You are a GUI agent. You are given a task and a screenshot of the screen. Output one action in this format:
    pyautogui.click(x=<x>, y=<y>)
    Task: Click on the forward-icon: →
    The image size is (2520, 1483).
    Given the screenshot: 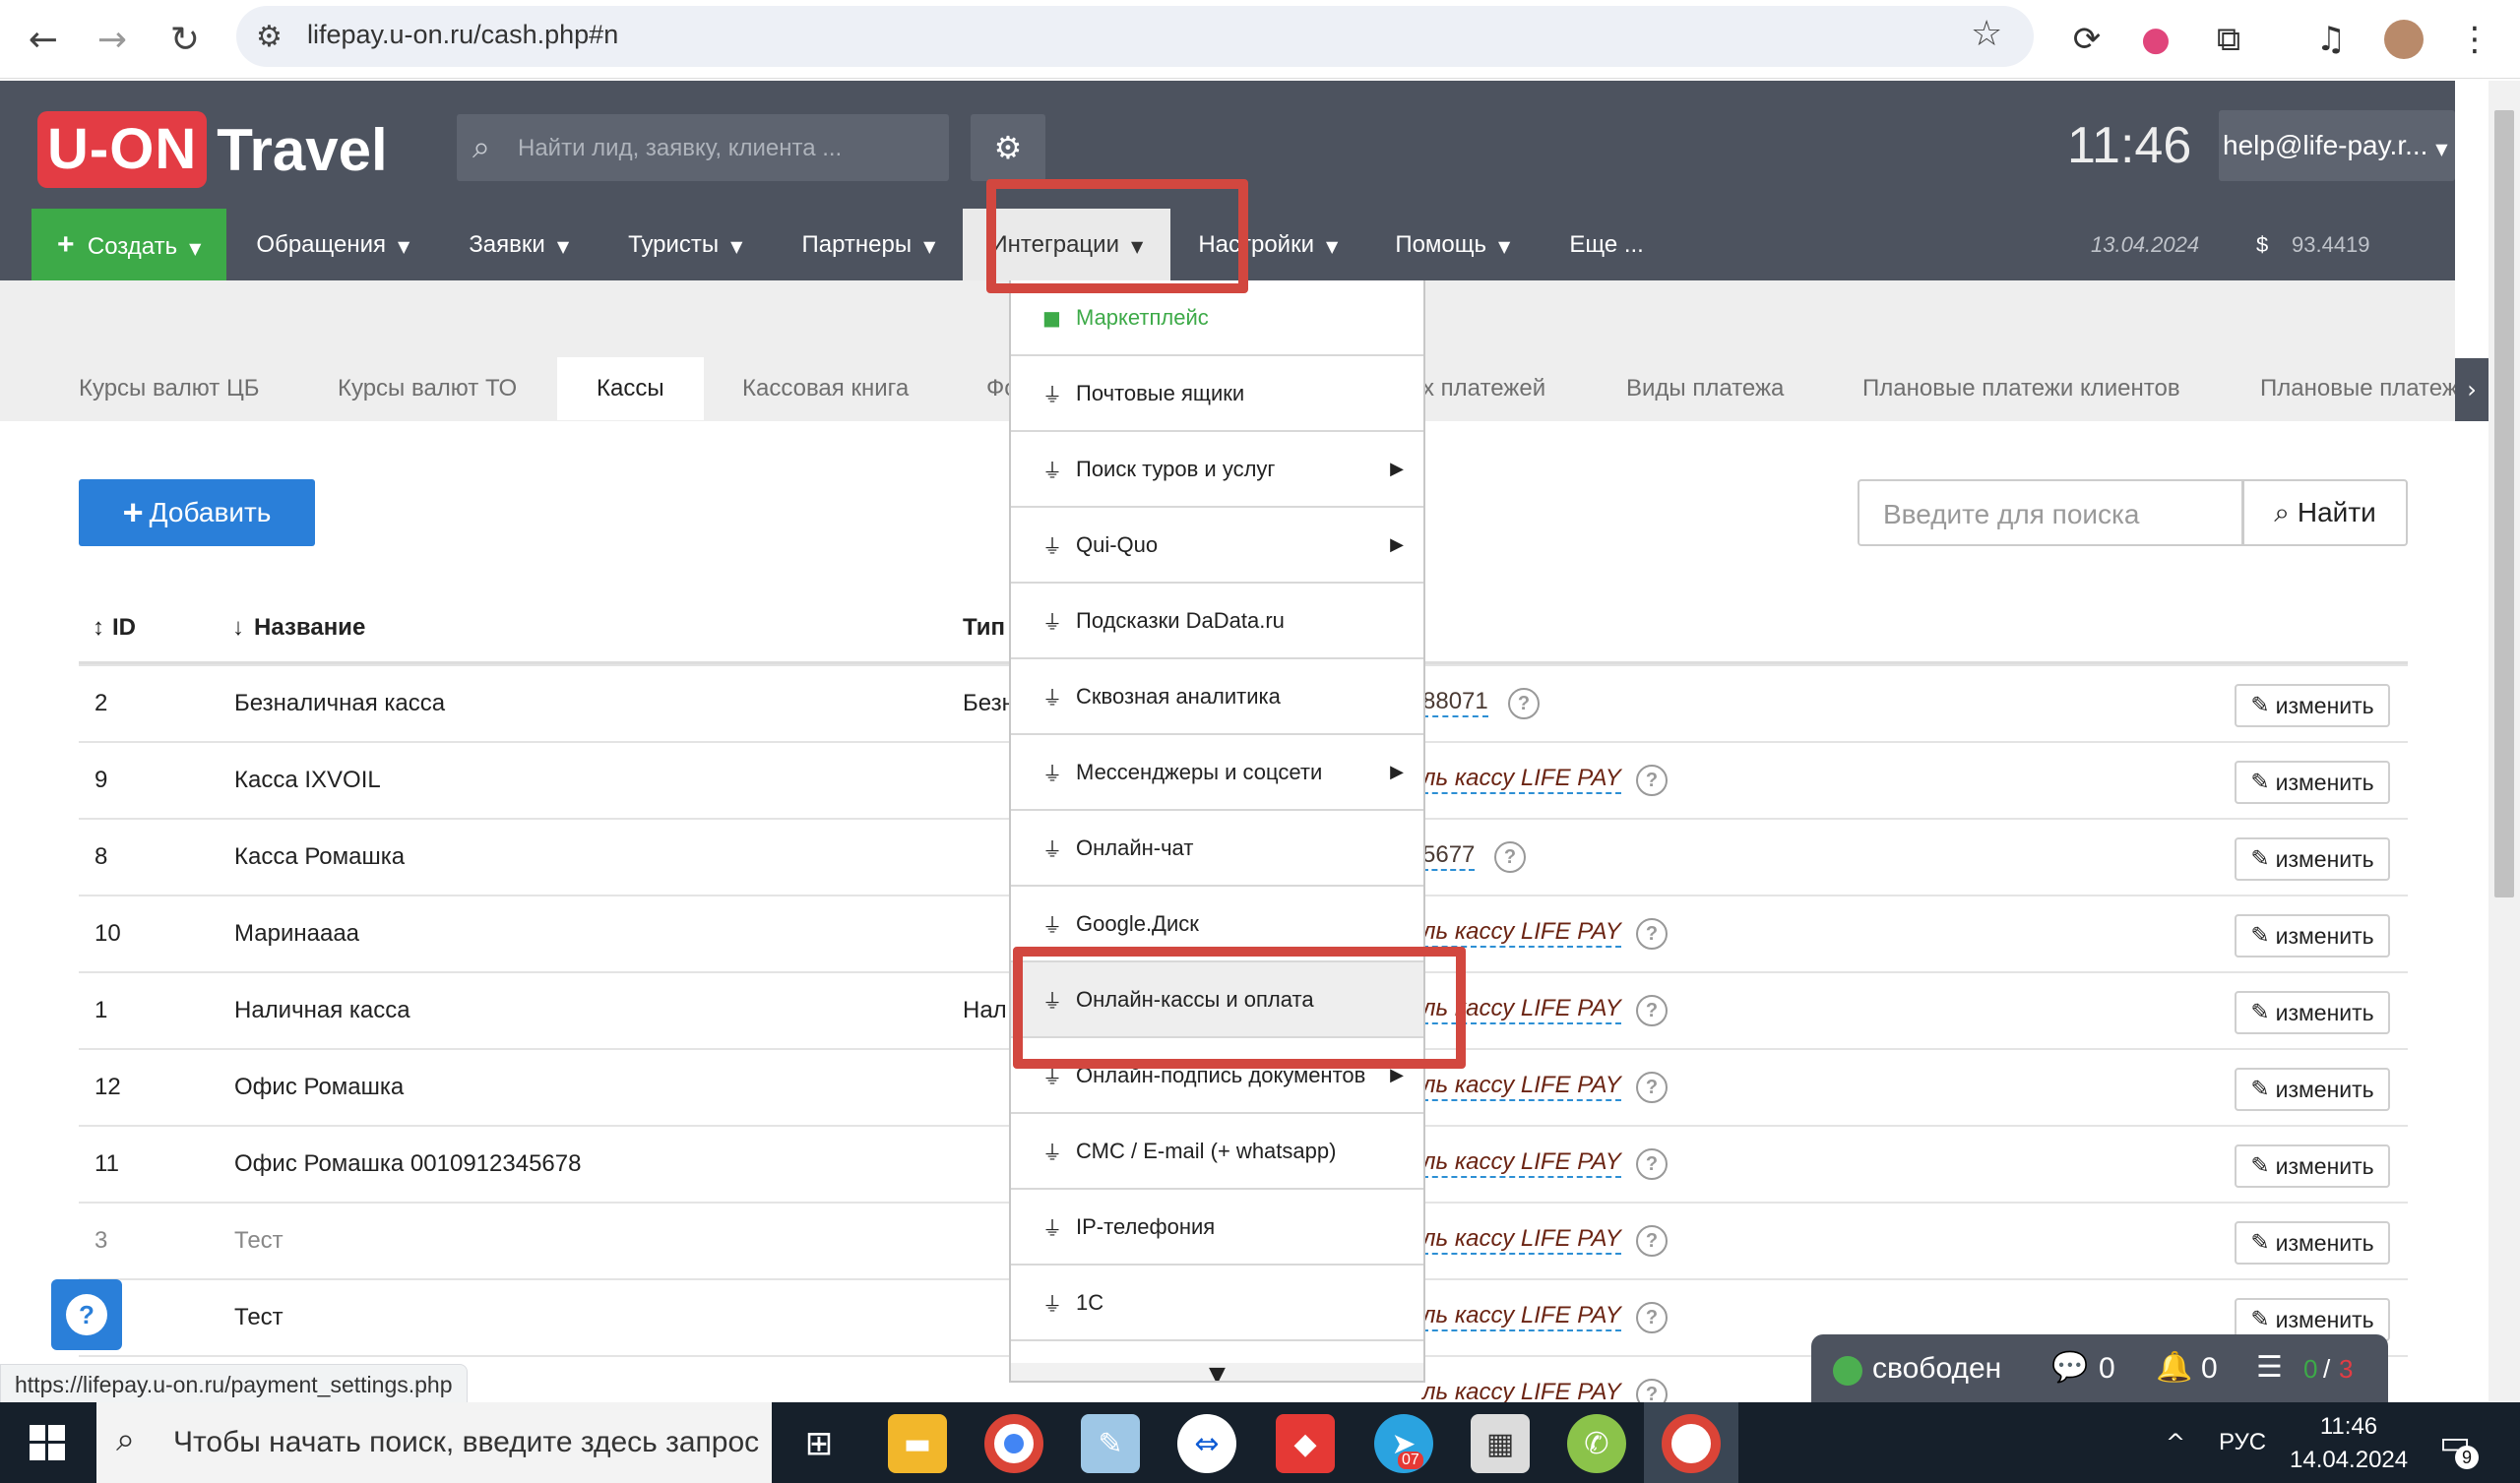 What is the action you would take?
    pyautogui.click(x=112, y=39)
    